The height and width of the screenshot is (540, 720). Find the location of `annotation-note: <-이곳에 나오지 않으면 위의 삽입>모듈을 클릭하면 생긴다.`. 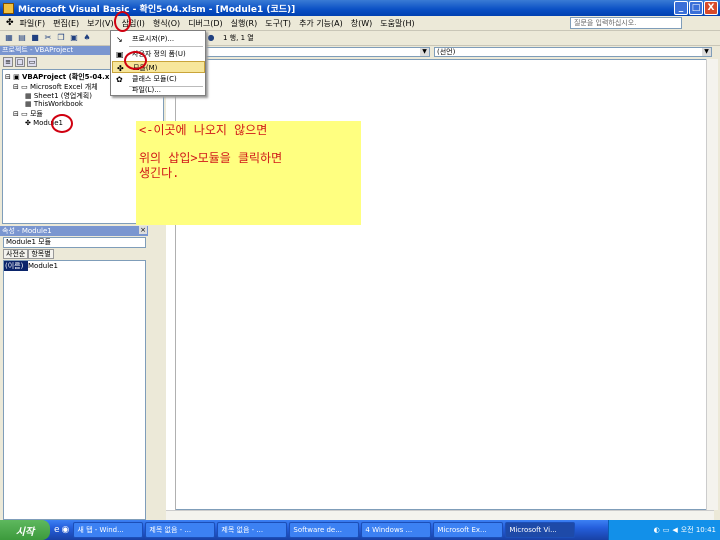

annotation-note: <-이곳에 나오지 않으면 위의 삽입>모듈을 클릭하면 생긴다. is located at coordinates (248, 173).